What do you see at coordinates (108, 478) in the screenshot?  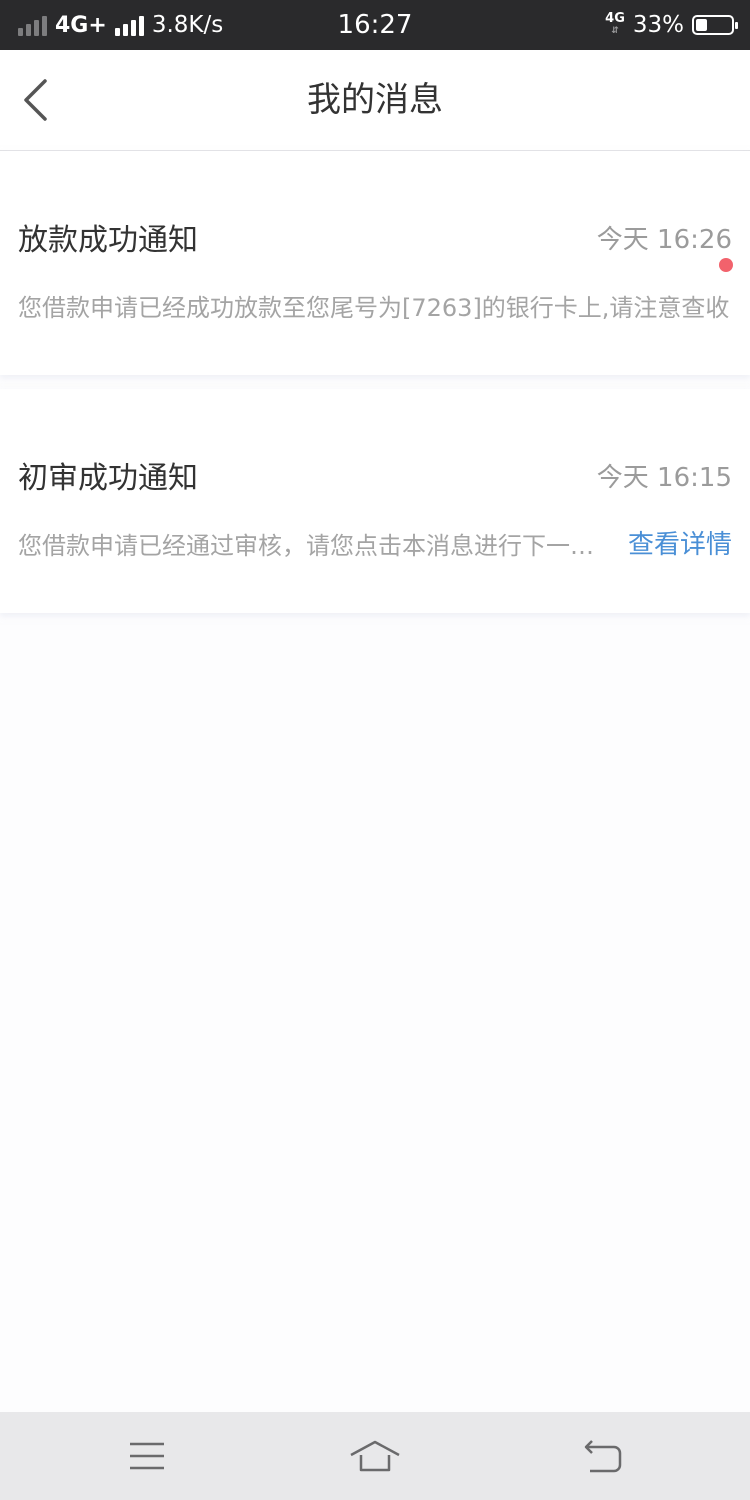 I see `message-title: 初审成功通知` at bounding box center [108, 478].